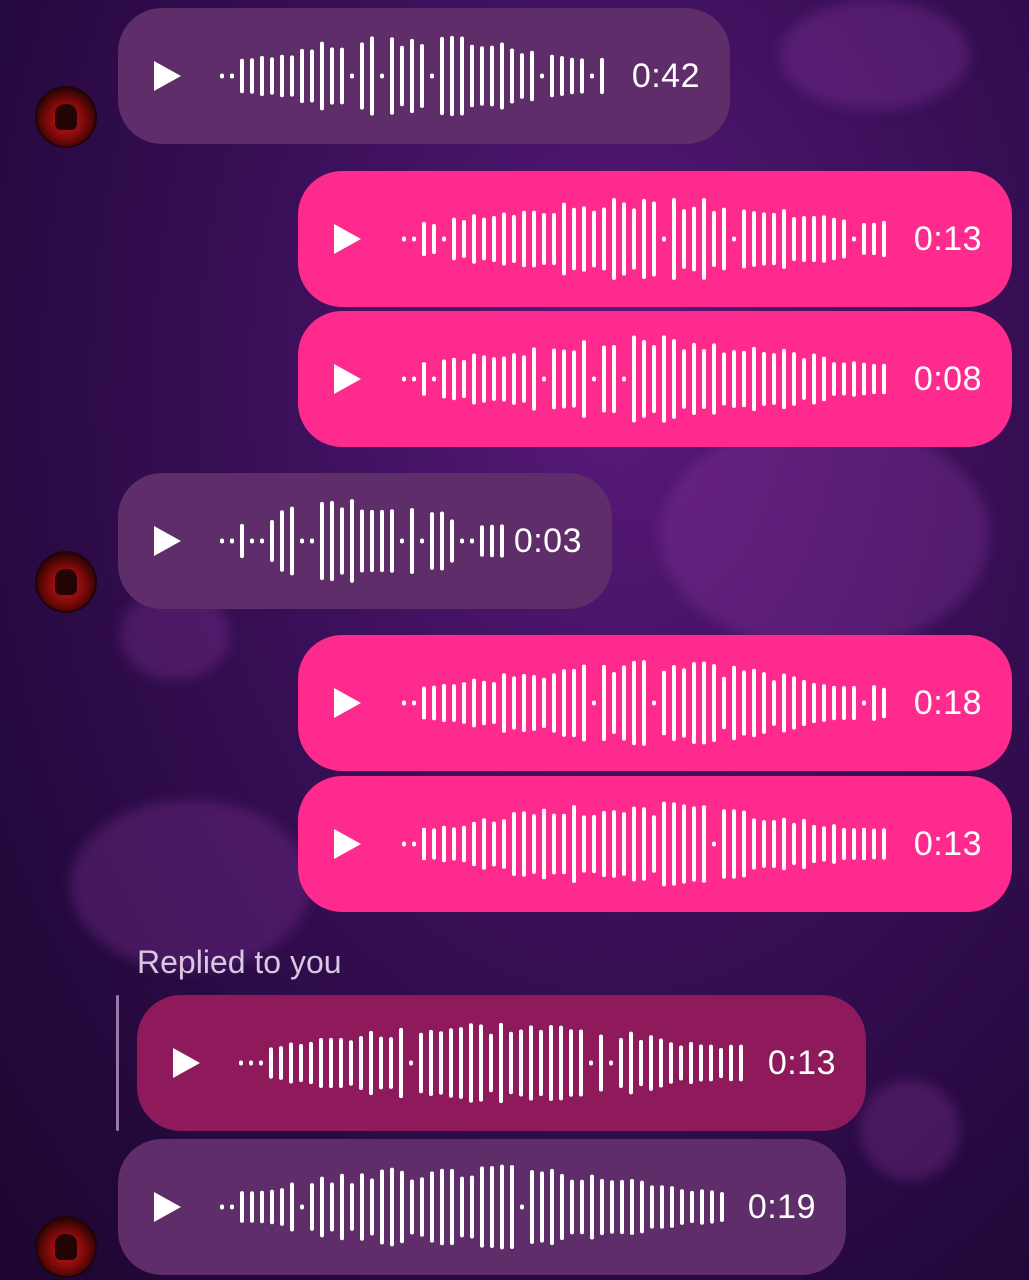 The height and width of the screenshot is (1280, 1029). I want to click on replied-voice-message: 0:13, so click(501, 1063).